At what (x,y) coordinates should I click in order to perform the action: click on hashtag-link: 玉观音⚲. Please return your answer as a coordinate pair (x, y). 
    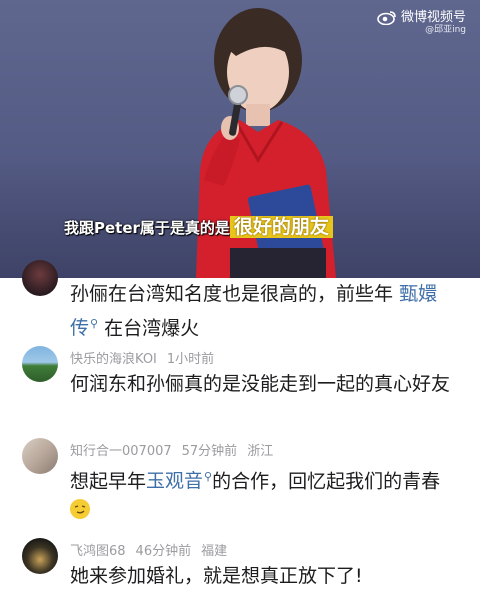
    Looking at the image, I should click on (179, 481).